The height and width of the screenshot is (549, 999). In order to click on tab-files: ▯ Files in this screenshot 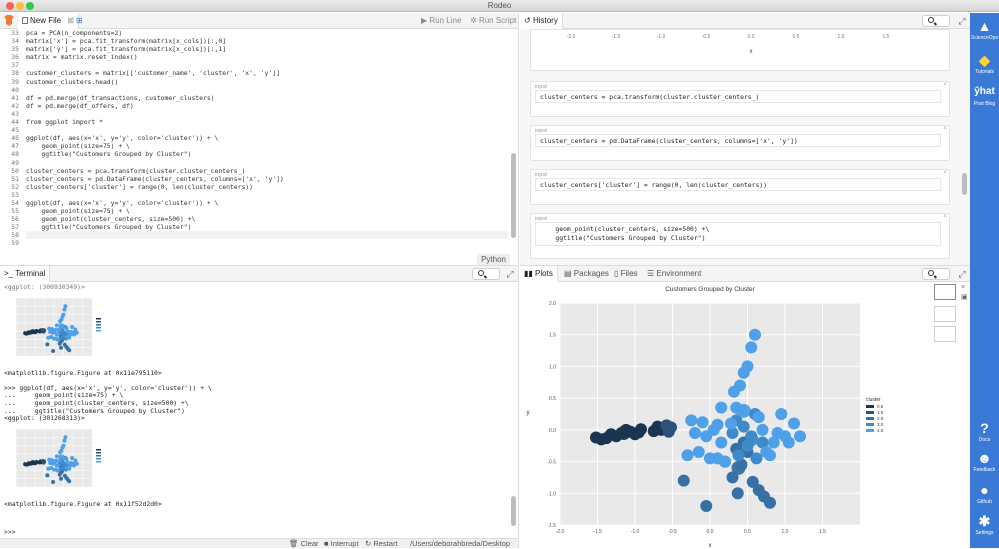, I will do `click(626, 274)`.